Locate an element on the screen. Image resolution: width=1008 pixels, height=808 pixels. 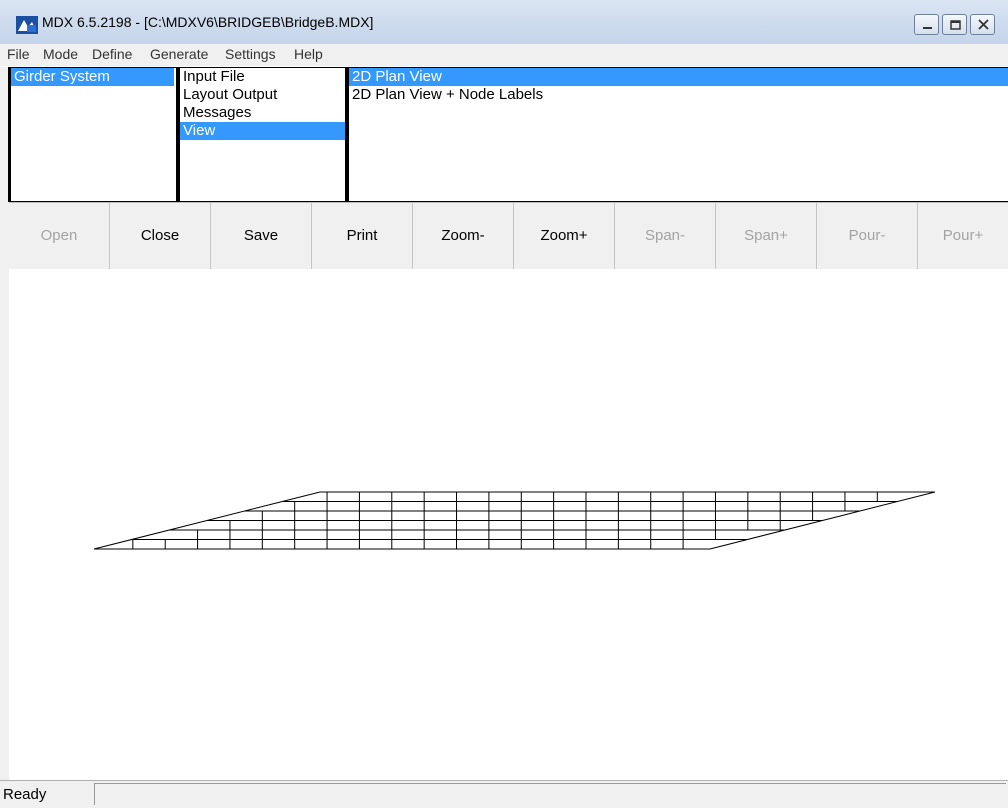
span-next-button: Span+ is located at coordinates (766, 236).